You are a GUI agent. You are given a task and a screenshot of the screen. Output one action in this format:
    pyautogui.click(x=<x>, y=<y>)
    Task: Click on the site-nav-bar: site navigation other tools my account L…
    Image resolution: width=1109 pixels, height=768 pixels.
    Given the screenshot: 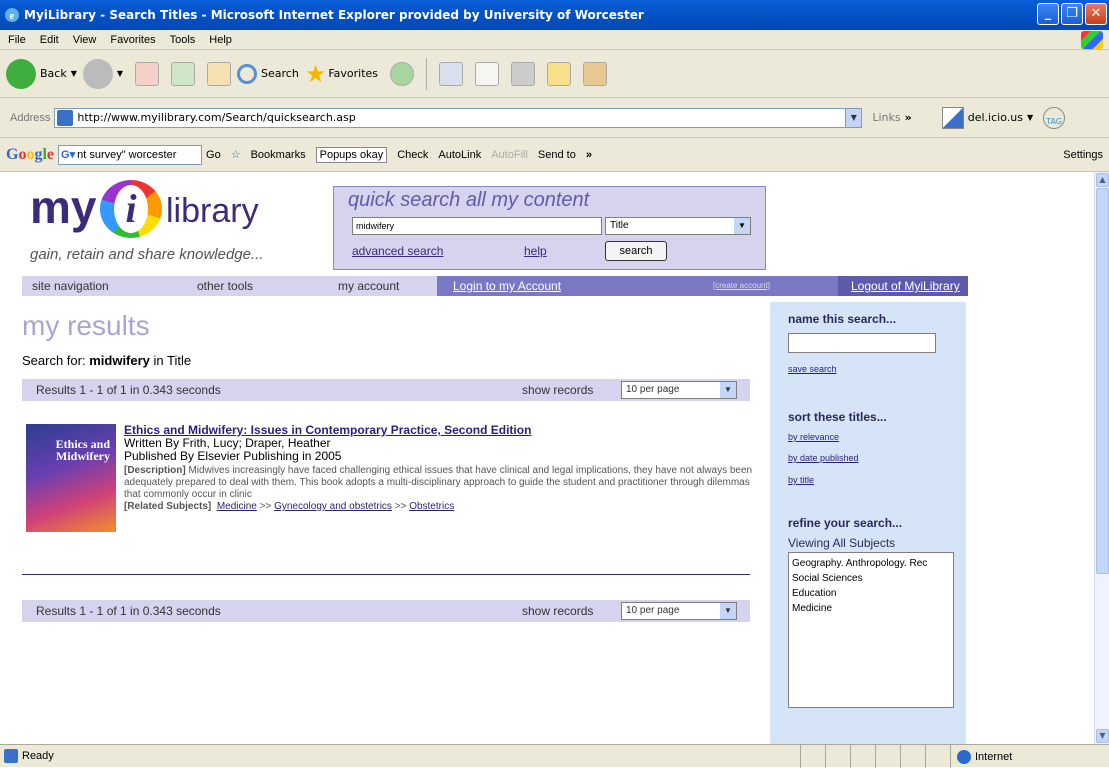 What is the action you would take?
    pyautogui.click(x=495, y=286)
    